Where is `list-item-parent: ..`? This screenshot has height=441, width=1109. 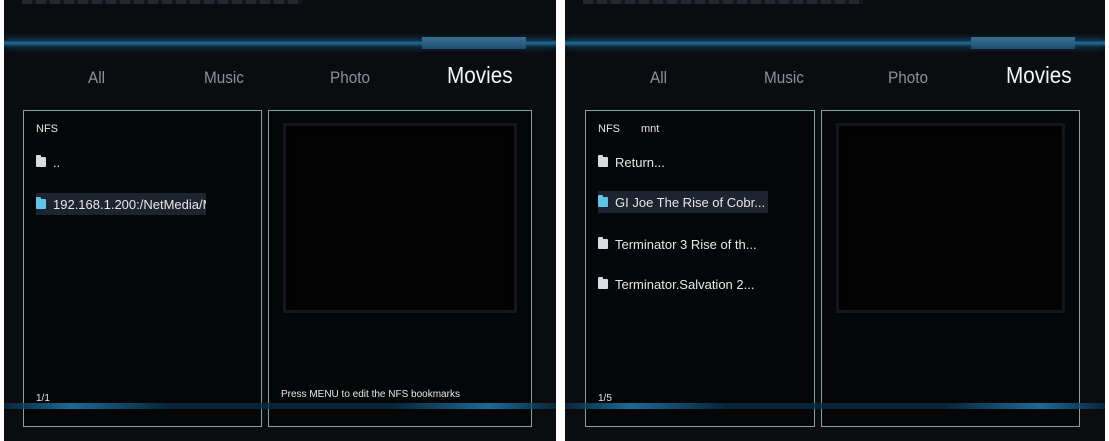 list-item-parent: .. is located at coordinates (121, 162).